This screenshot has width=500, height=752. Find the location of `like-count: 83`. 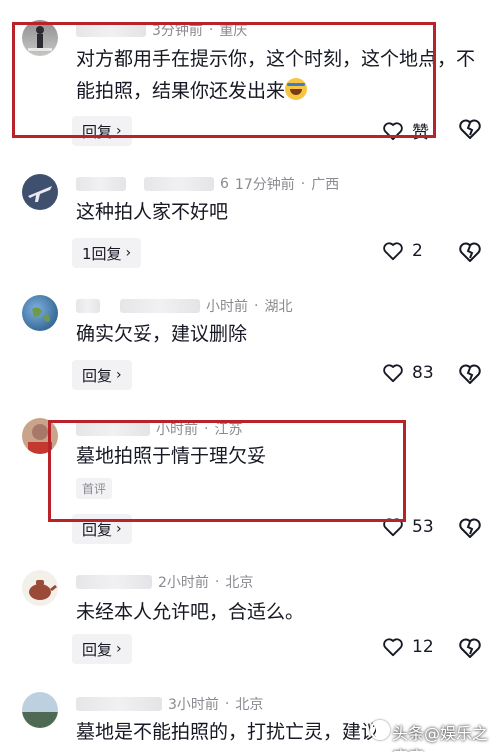

like-count: 83 is located at coordinates (423, 373).